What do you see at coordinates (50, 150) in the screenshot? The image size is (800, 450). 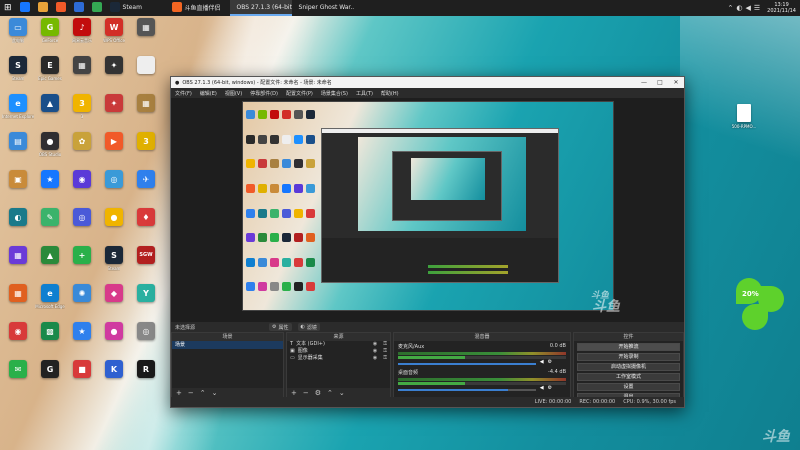 I see `desktop-icon: ● OBS Studio` at bounding box center [50, 150].